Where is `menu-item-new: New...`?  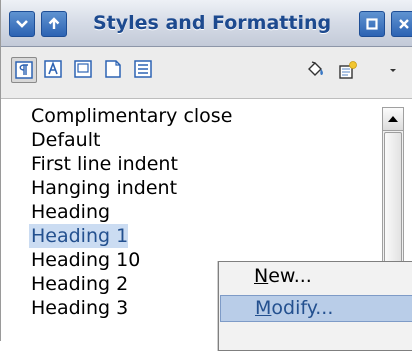
menu-item-new: New... is located at coordinates (316, 276).